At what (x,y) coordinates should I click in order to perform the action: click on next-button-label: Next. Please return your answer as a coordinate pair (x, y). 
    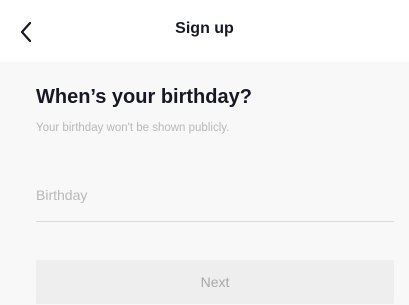
    Looking at the image, I should click on (215, 282).